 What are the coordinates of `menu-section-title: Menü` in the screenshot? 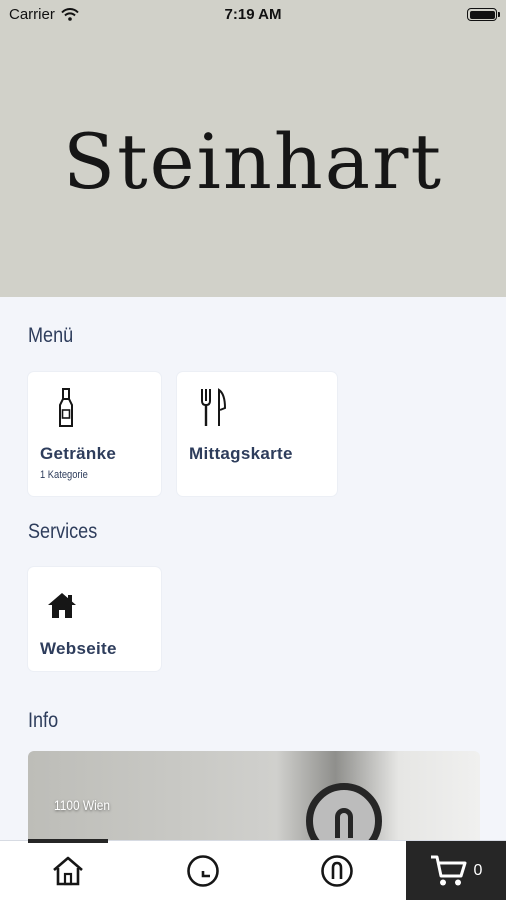 It's located at (51, 335).